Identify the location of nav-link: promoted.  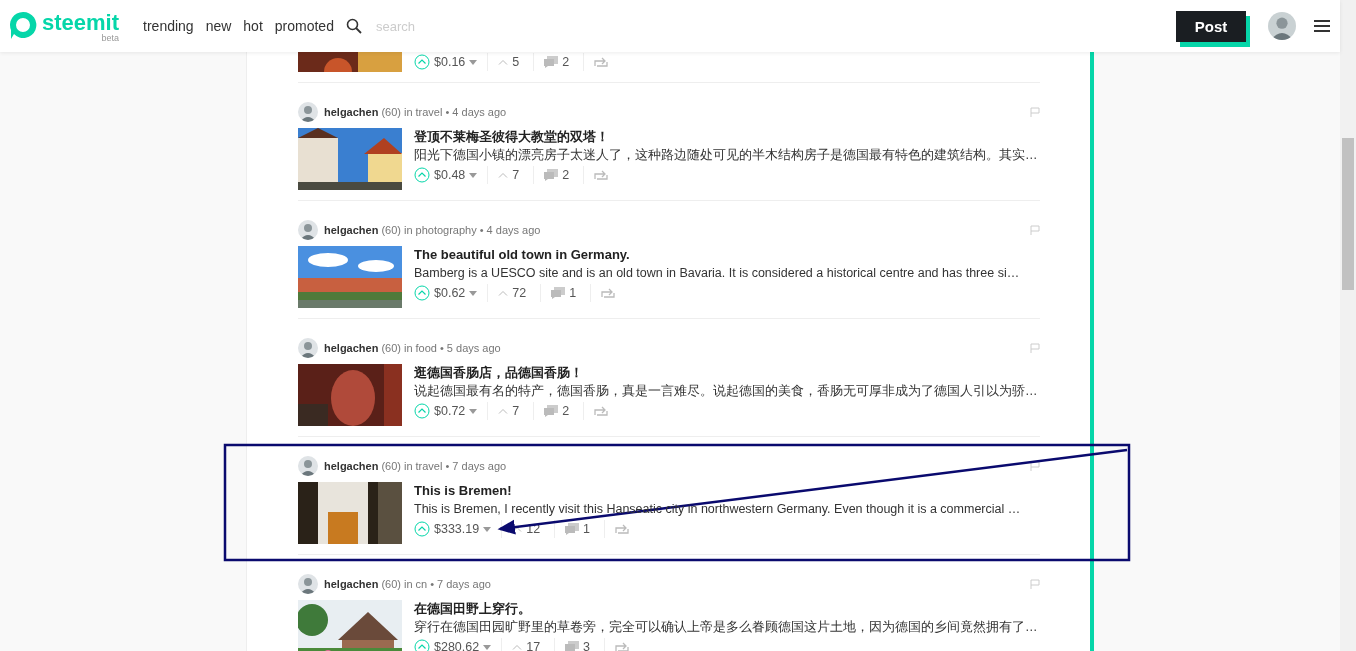
(304, 26).